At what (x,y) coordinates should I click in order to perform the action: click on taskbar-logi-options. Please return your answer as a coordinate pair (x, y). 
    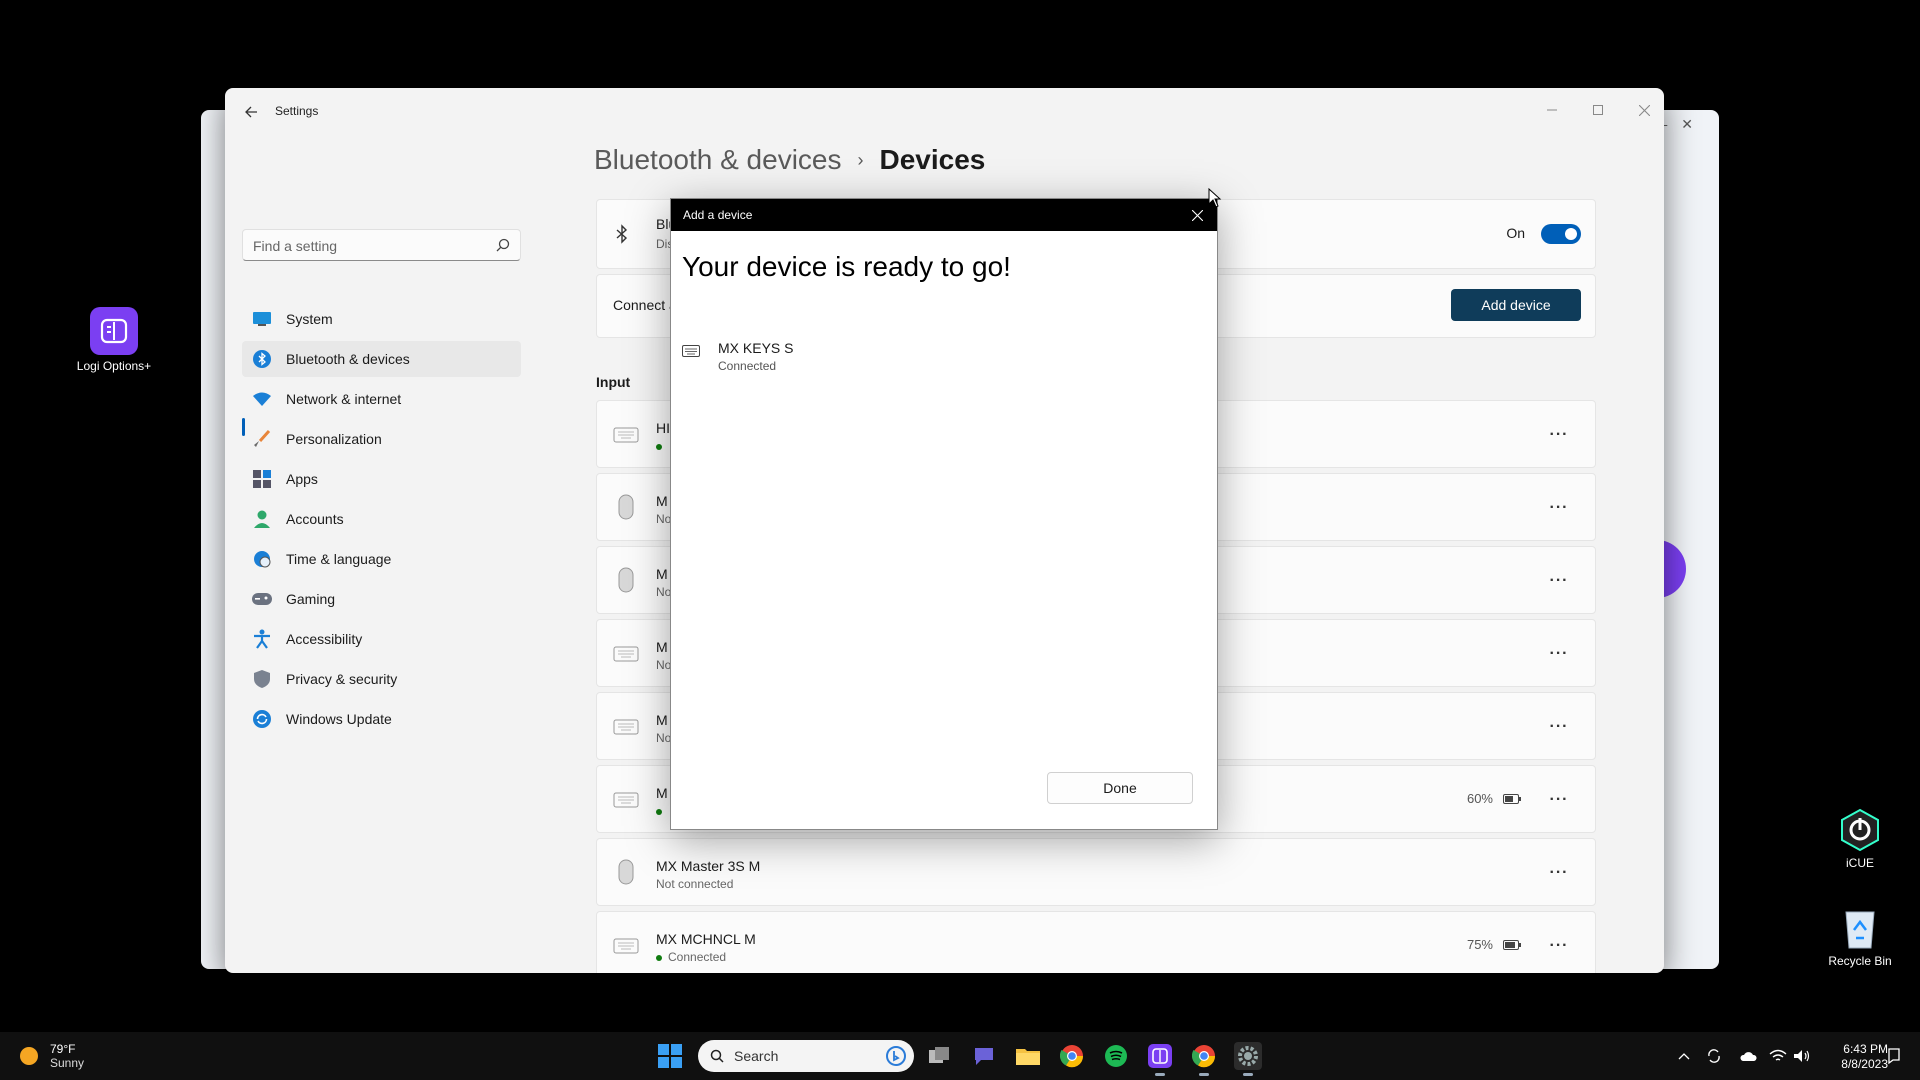
    Looking at the image, I should click on (1160, 1059).